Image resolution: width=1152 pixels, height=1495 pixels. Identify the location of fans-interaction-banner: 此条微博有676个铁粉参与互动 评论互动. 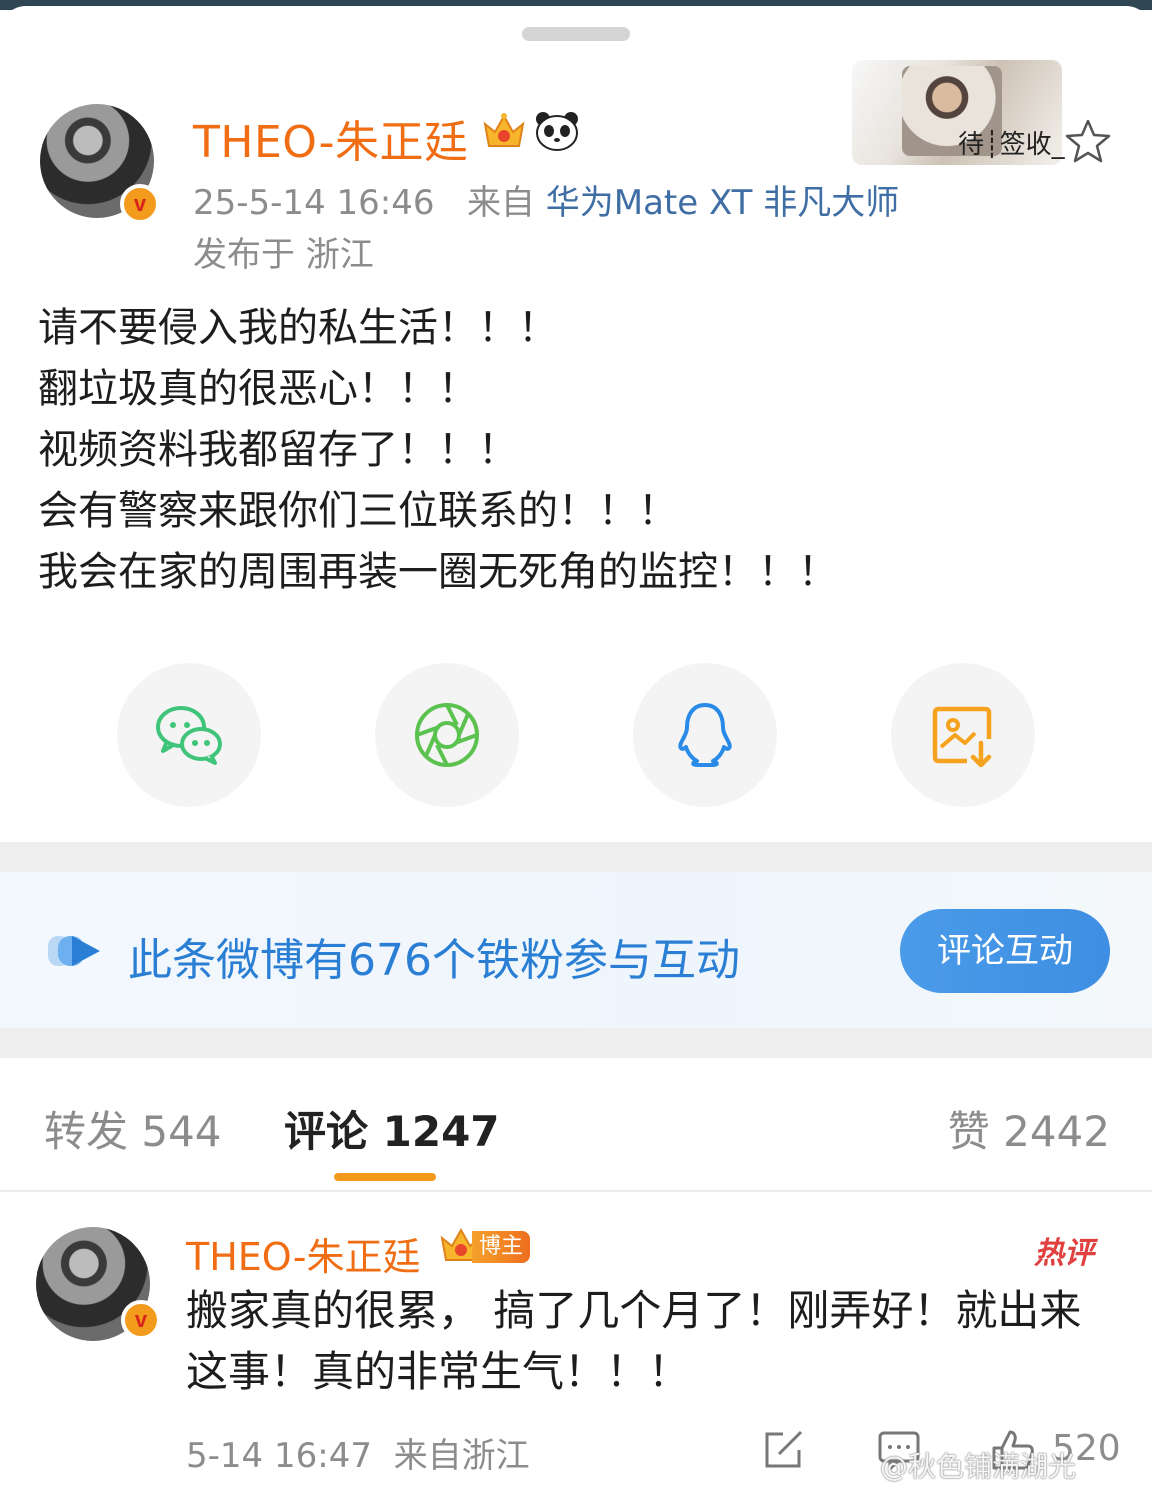
(576, 950).